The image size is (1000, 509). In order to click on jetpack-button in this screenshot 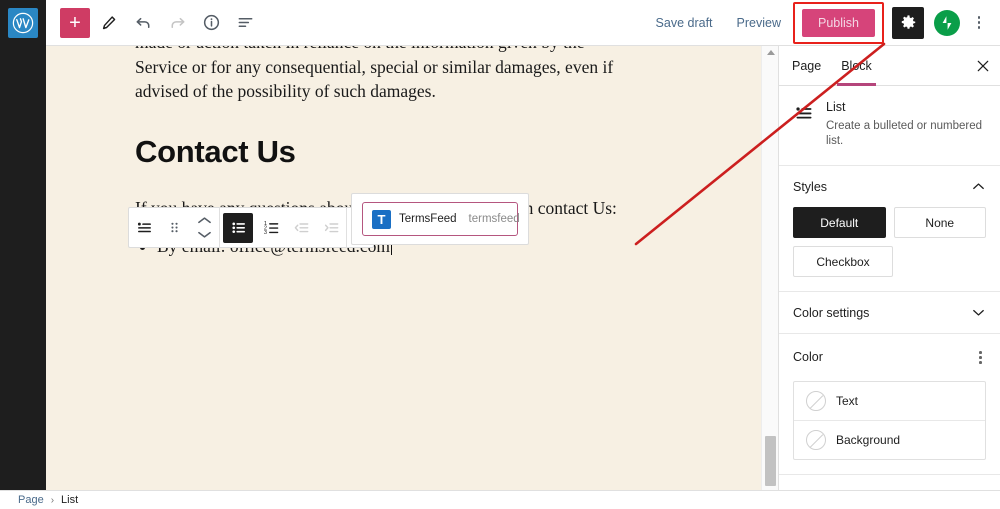, I will do `click(947, 22)`.